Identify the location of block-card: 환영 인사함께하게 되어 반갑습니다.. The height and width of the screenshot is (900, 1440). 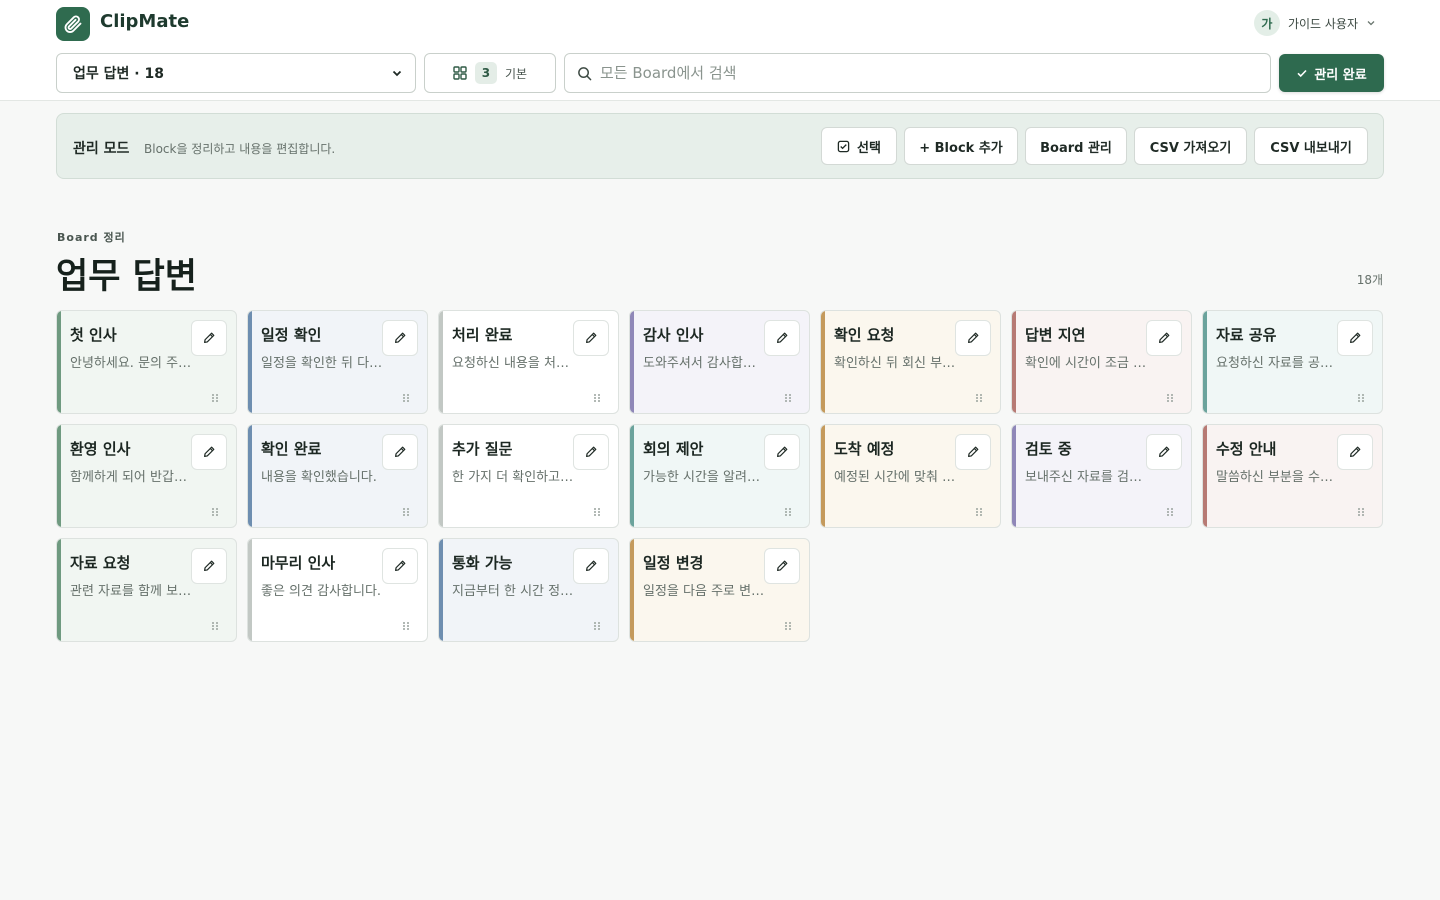
(146, 476).